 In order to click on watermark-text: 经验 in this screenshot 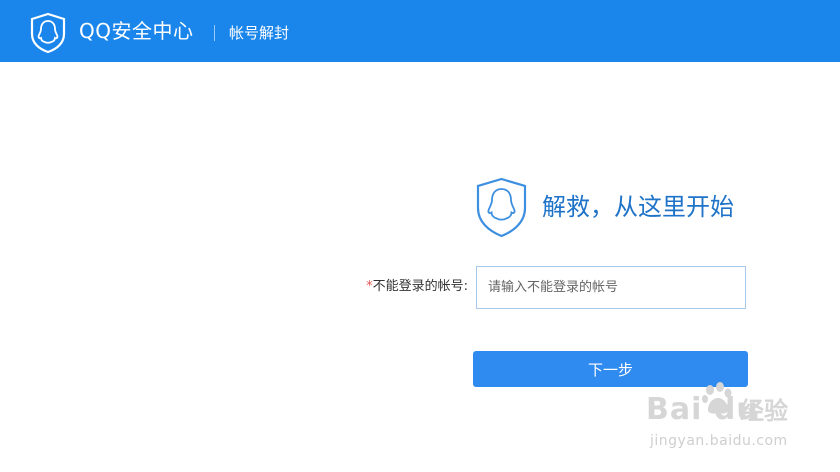, I will do `click(764, 411)`.